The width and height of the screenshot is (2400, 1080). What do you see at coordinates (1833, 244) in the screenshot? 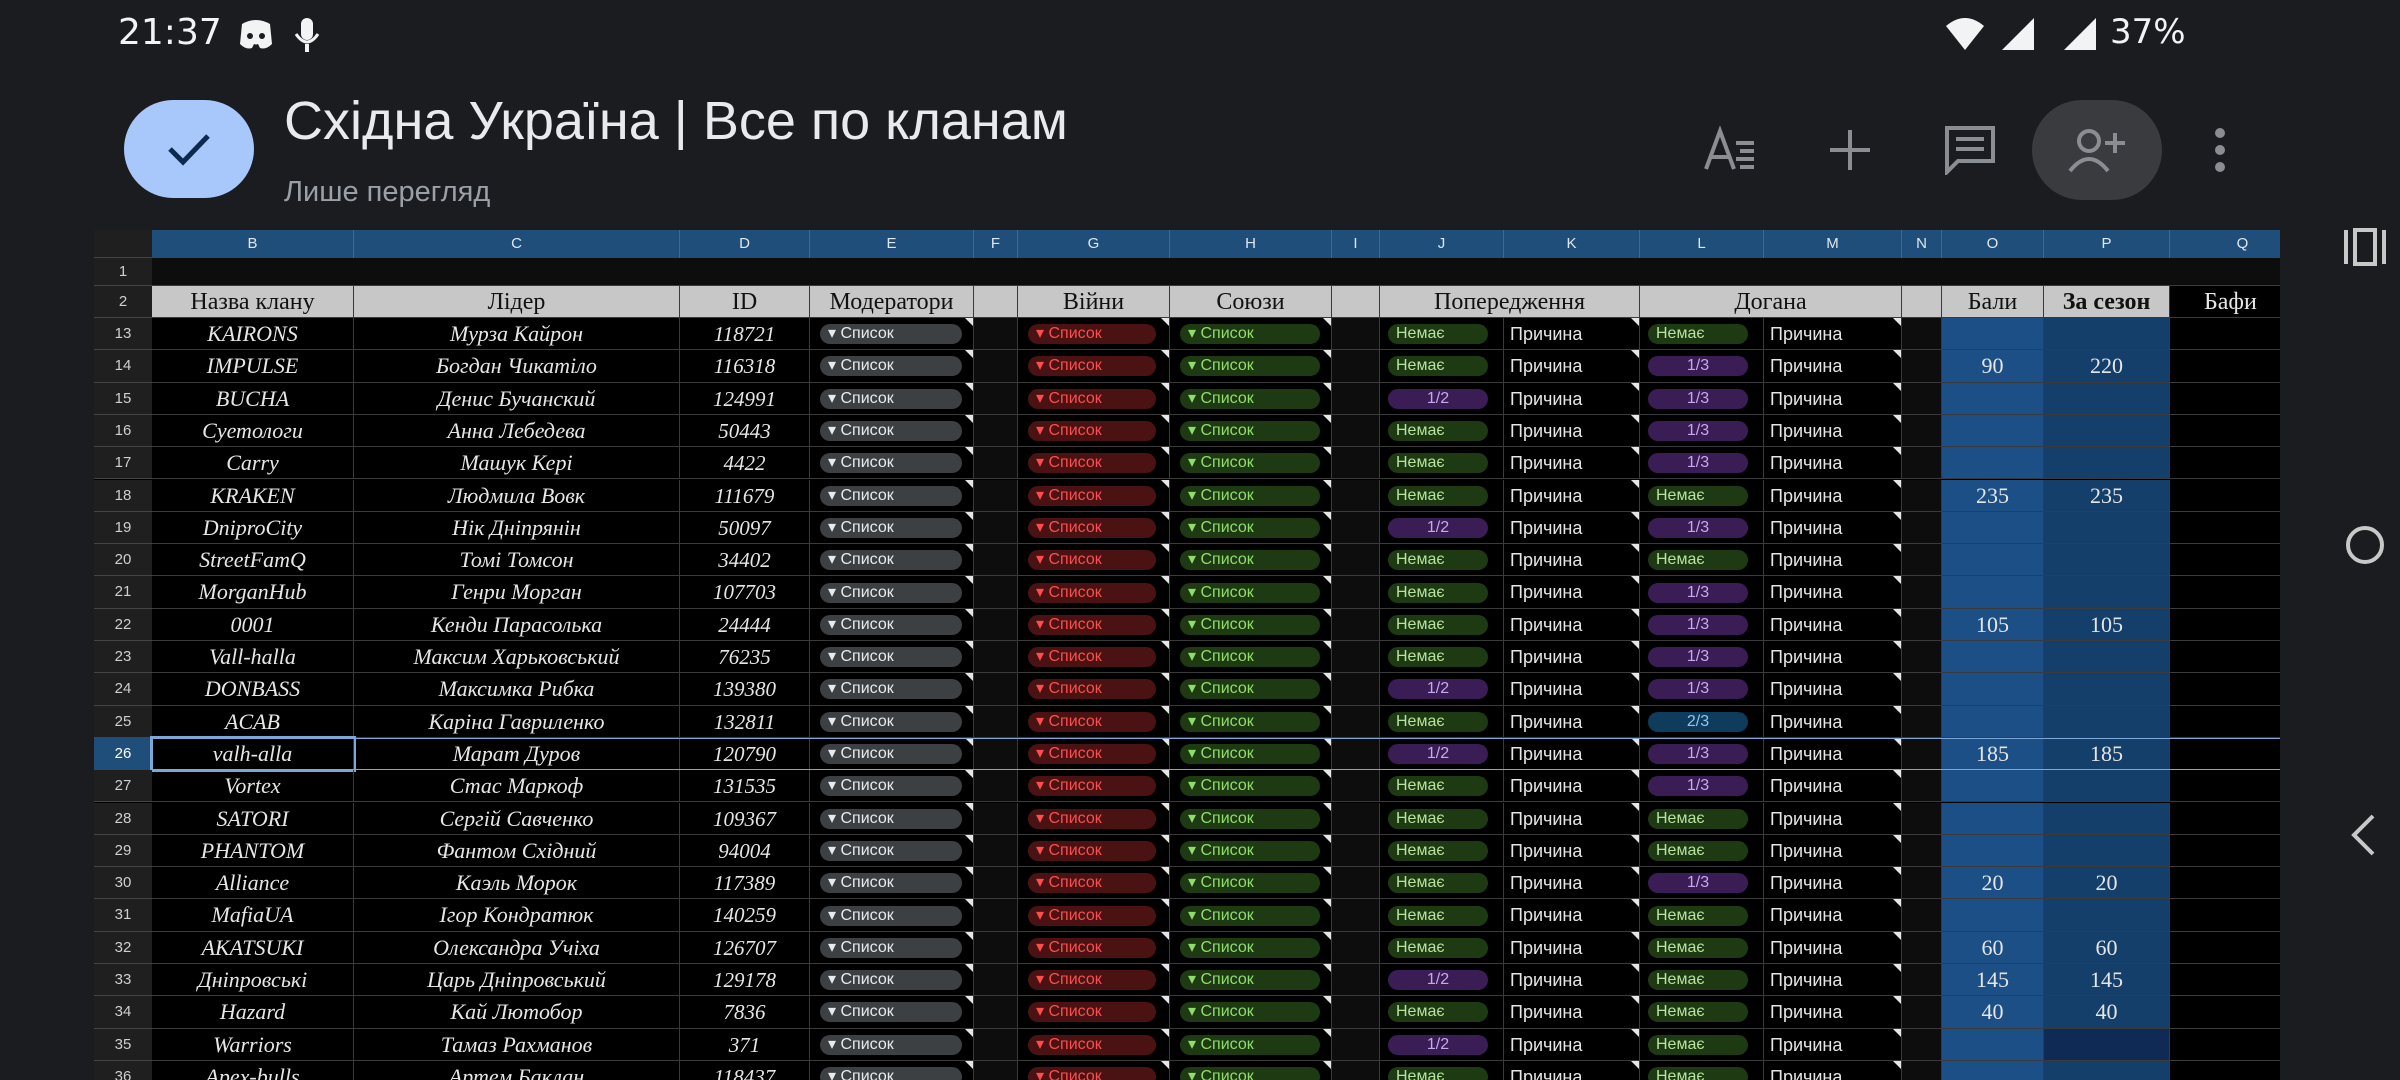
I see `column-header: M` at bounding box center [1833, 244].